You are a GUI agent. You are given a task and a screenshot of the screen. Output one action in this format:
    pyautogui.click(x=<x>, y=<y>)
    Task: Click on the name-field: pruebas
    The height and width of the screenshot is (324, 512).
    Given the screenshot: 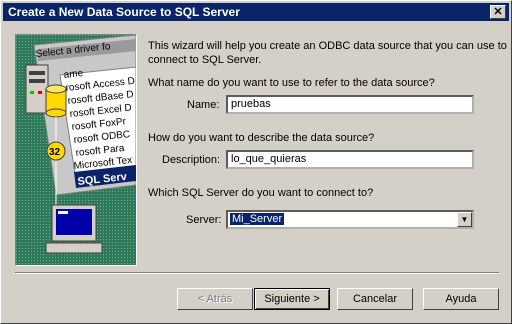 What is the action you would take?
    pyautogui.click(x=350, y=104)
    